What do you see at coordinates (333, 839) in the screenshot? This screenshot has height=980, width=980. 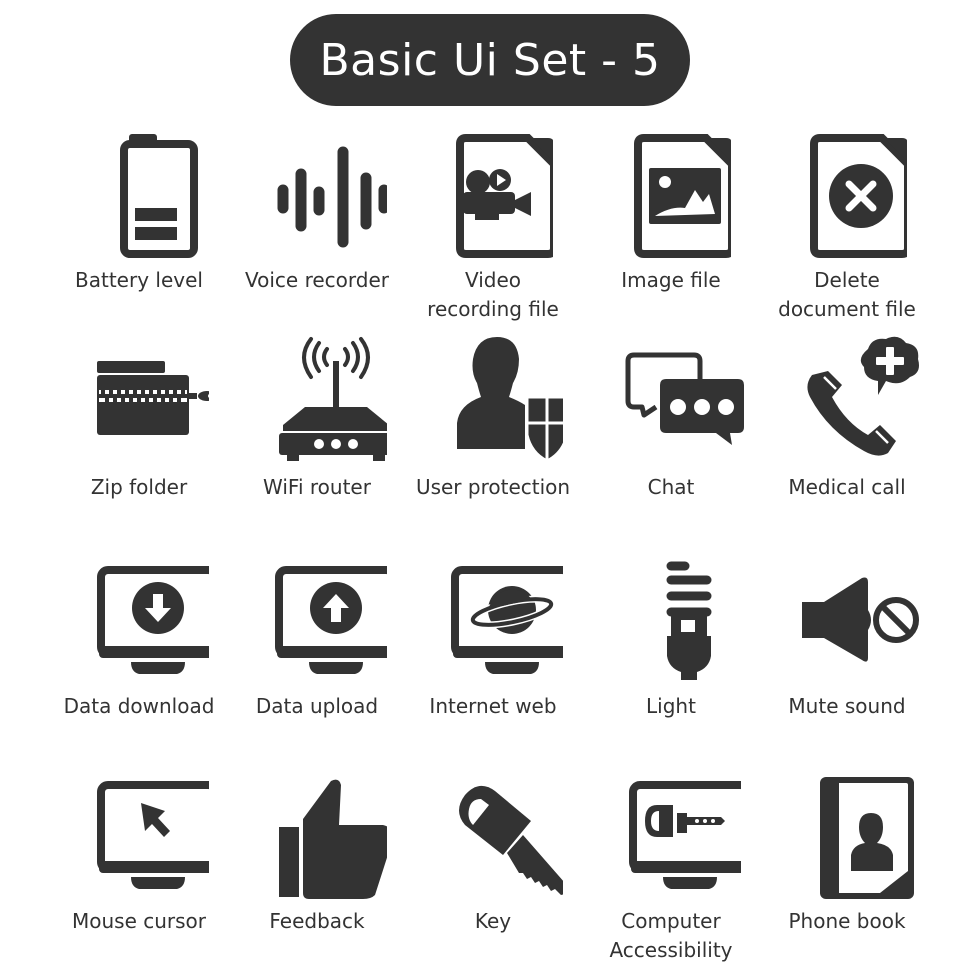 I see `thumbs-up-icon` at bounding box center [333, 839].